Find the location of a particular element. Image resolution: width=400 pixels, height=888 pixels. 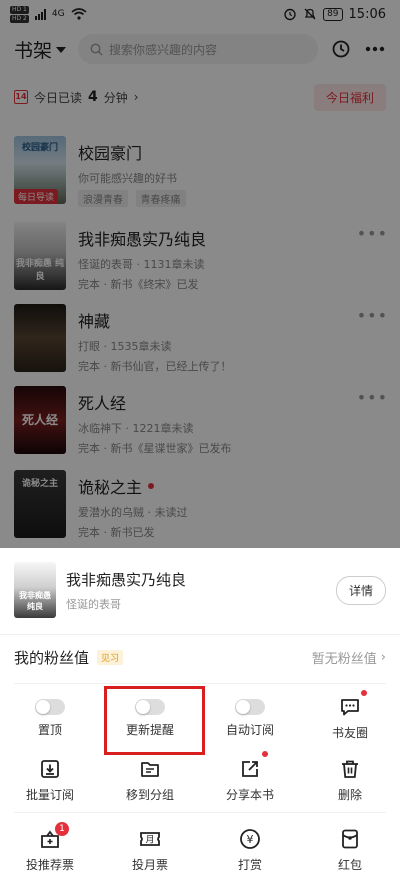

cell-label: 自动订阅 is located at coordinates (249, 729).